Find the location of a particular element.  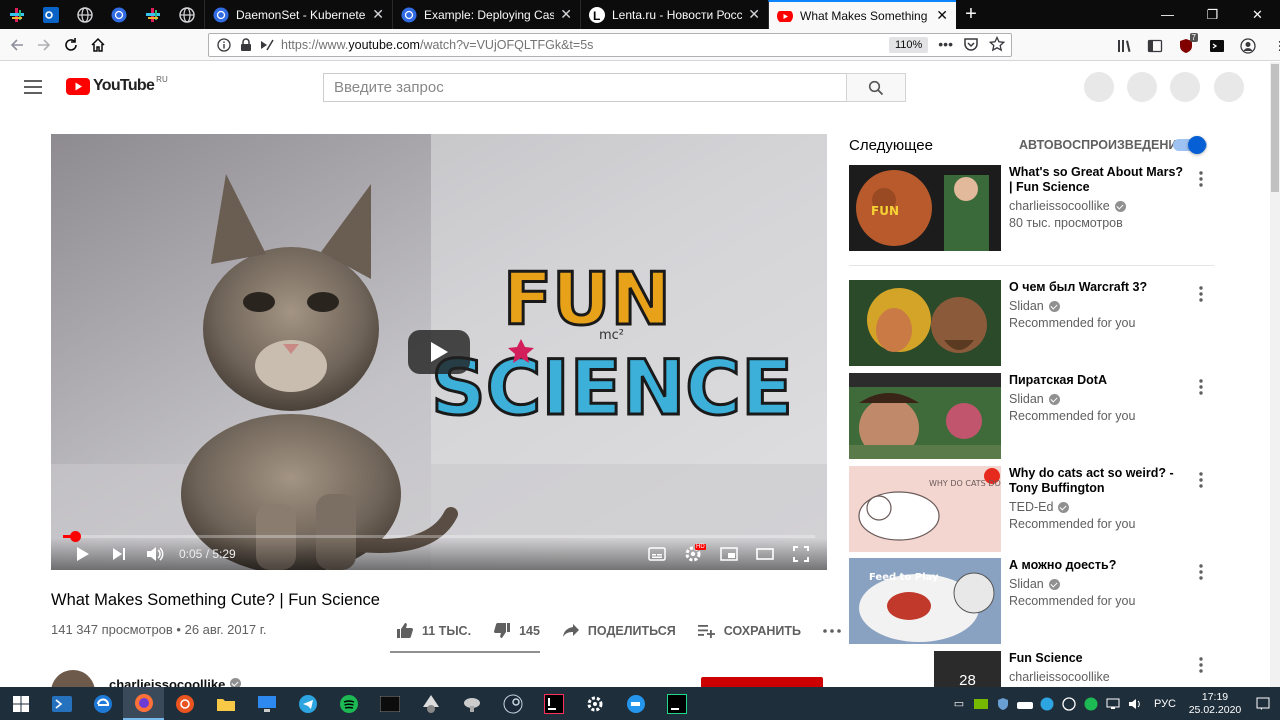

taskbar-ubuntu is located at coordinates (184, 703).